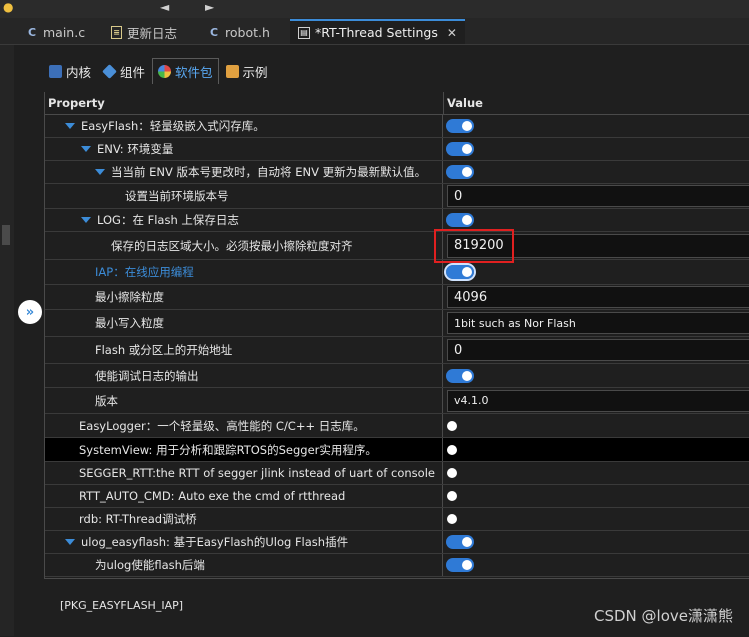 This screenshot has width=749, height=637. Describe the element at coordinates (397, 246) in the screenshot. I see `table-row: 保存的日志区域大小。必须按最小擦除粒度对齐 819200` at that location.